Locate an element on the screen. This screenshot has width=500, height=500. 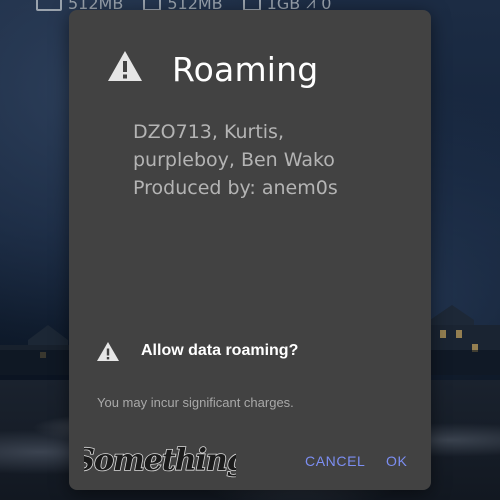
svg-text: Something is located at coordinates (160, 460).